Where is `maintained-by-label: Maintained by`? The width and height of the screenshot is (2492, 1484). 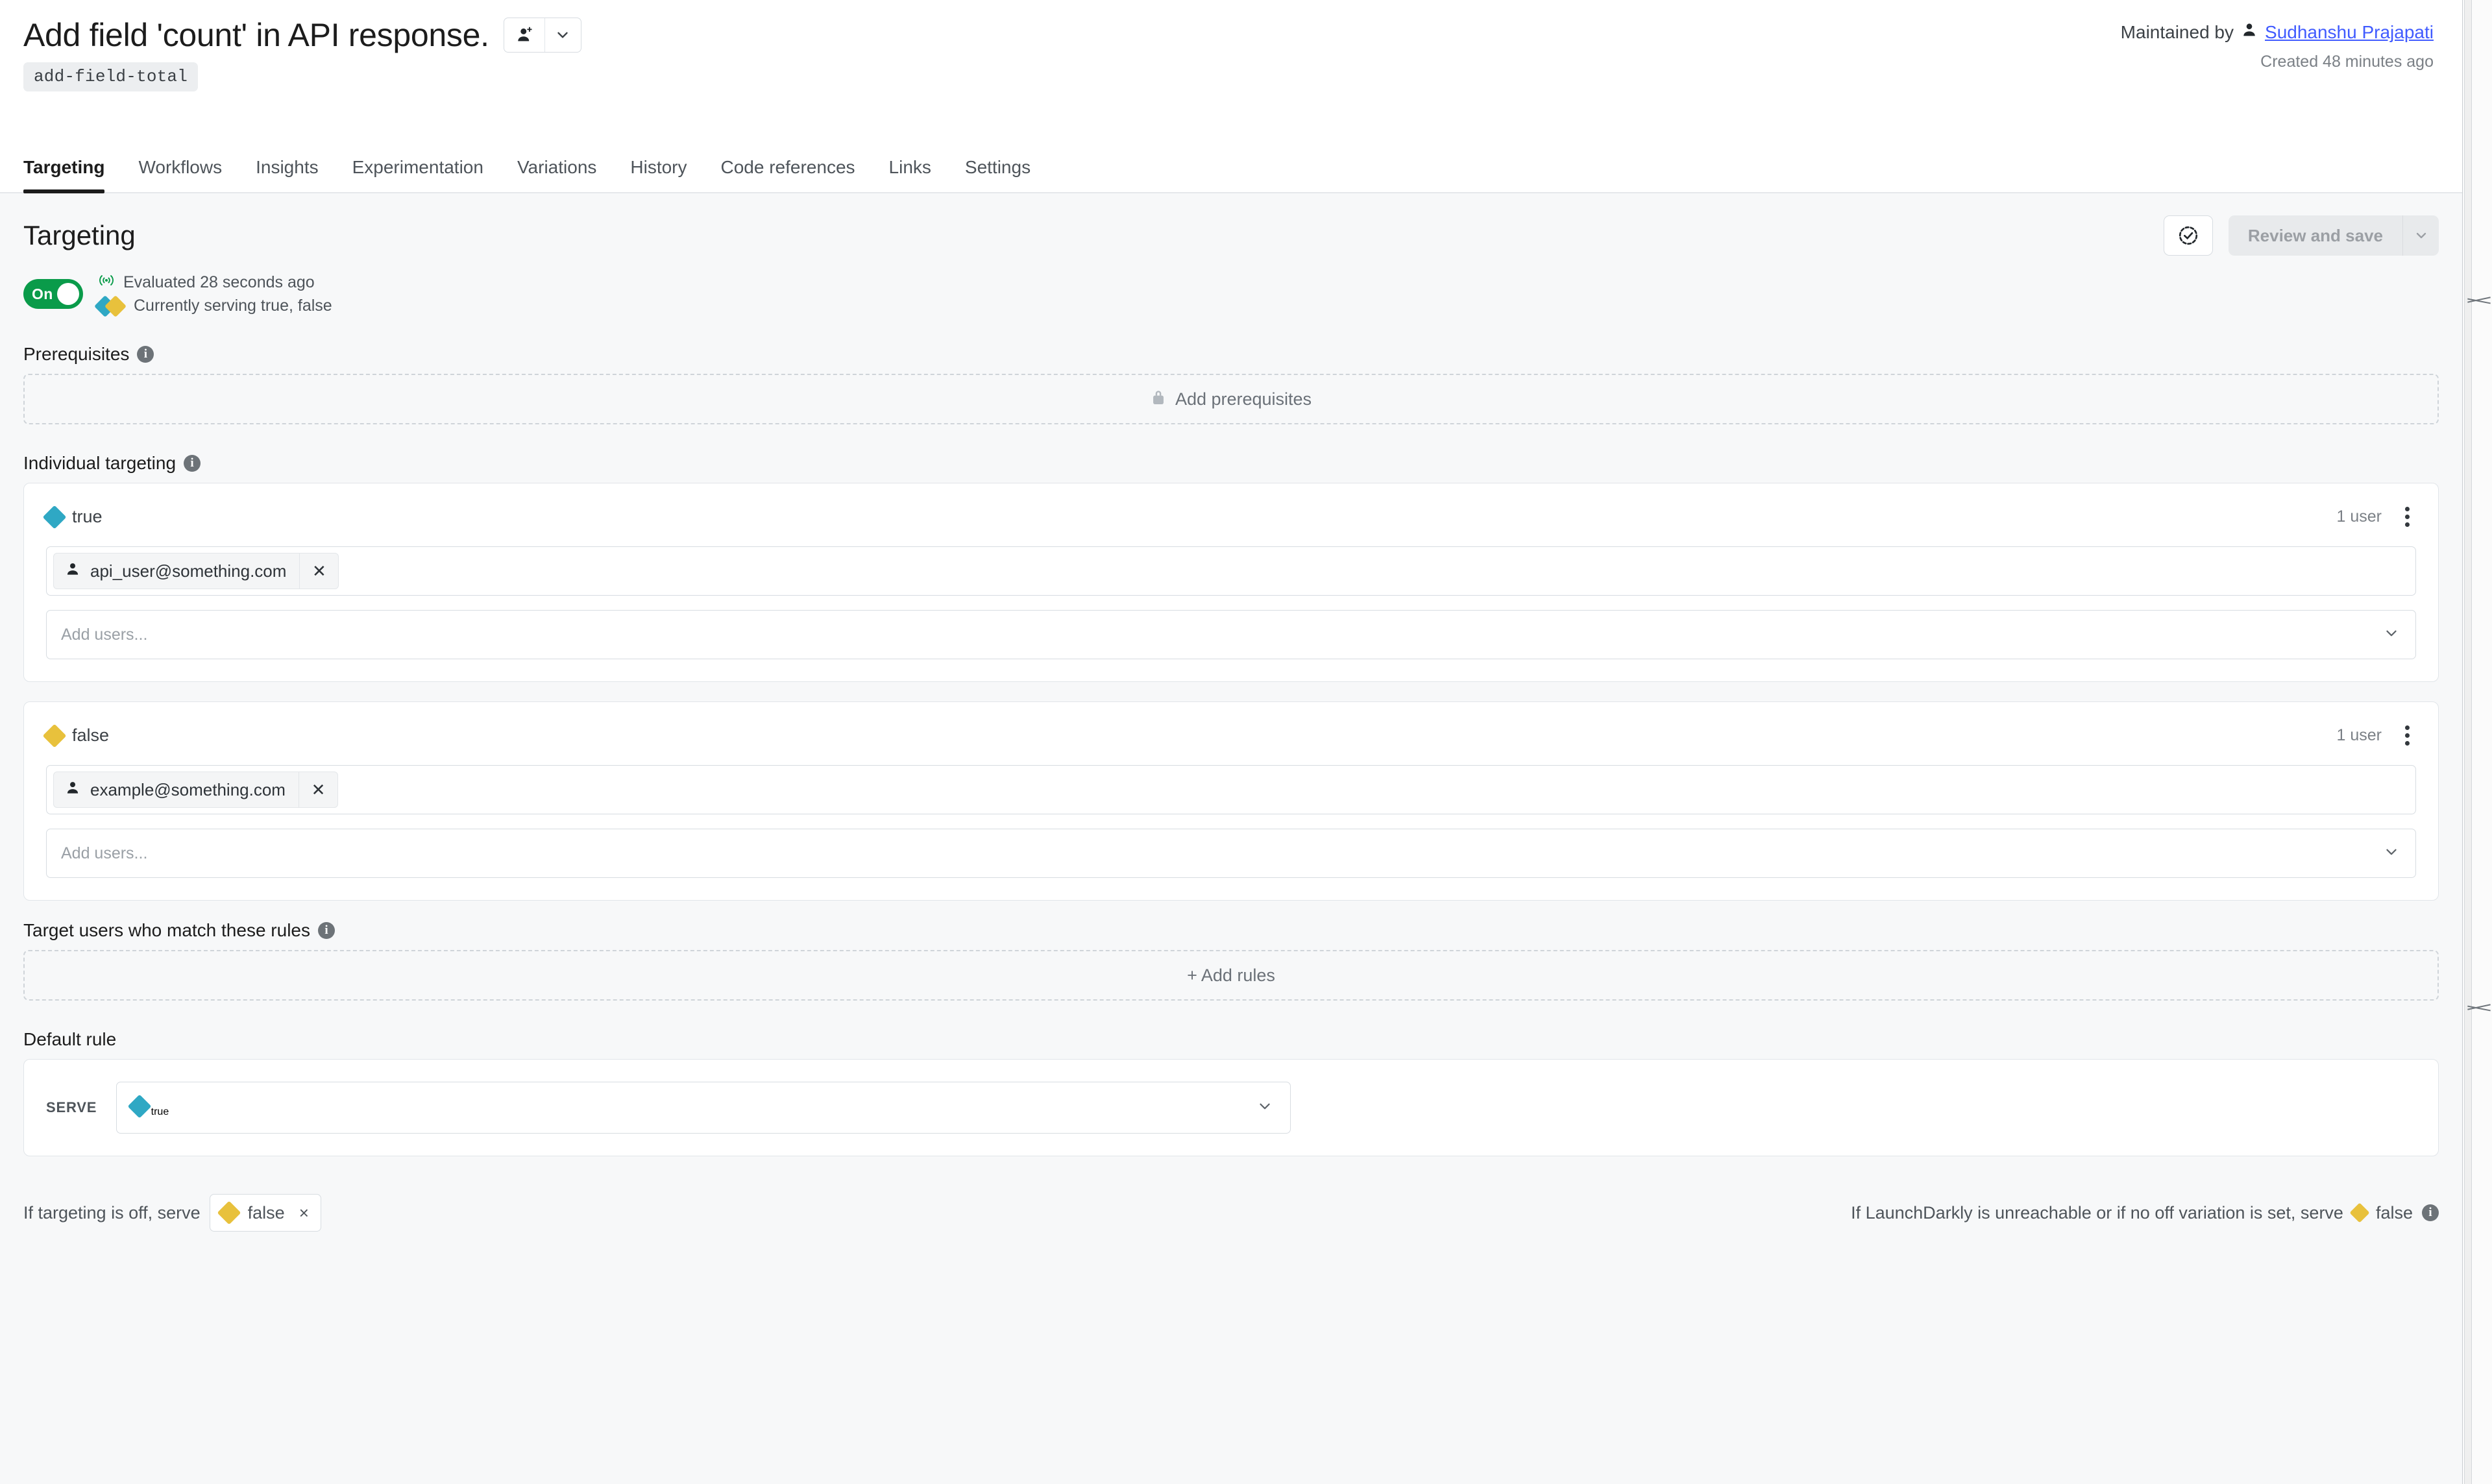 maintained-by-label: Maintained by is located at coordinates (2177, 31).